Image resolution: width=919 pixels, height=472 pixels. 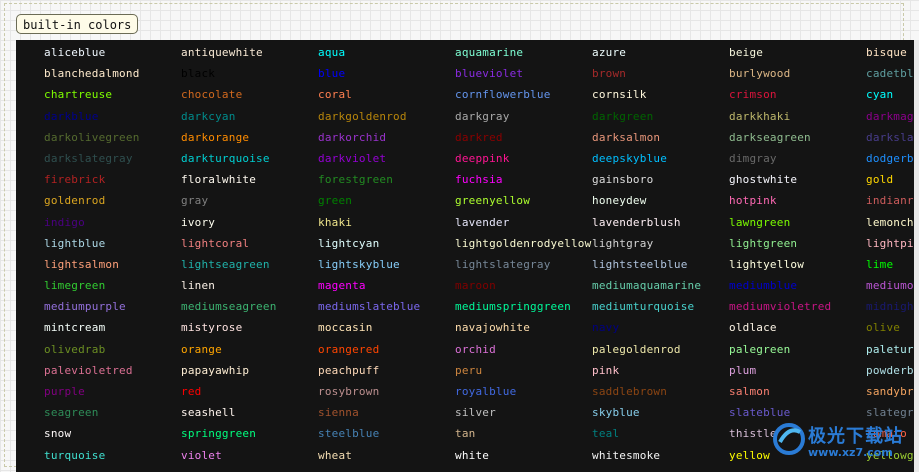 What do you see at coordinates (660, 52) in the screenshot?
I see `color-item-azure: azure` at bounding box center [660, 52].